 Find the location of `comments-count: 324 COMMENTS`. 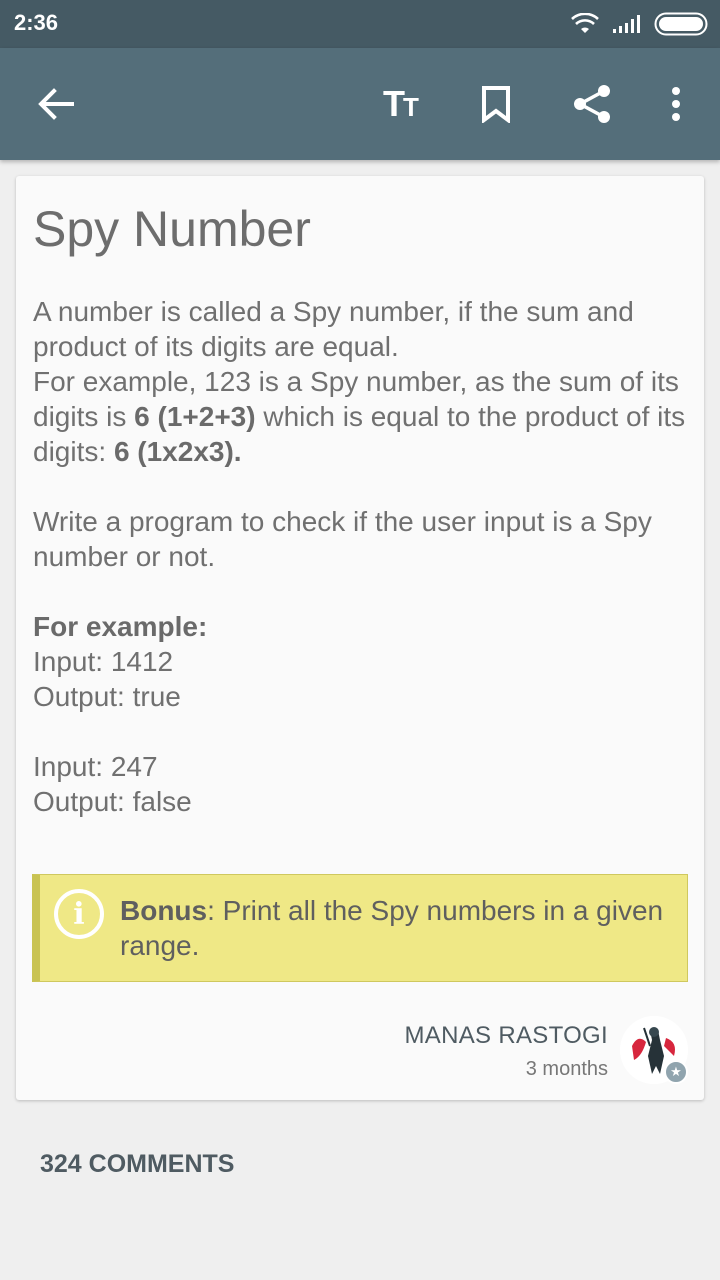

comments-count: 324 COMMENTS is located at coordinates (137, 1164).